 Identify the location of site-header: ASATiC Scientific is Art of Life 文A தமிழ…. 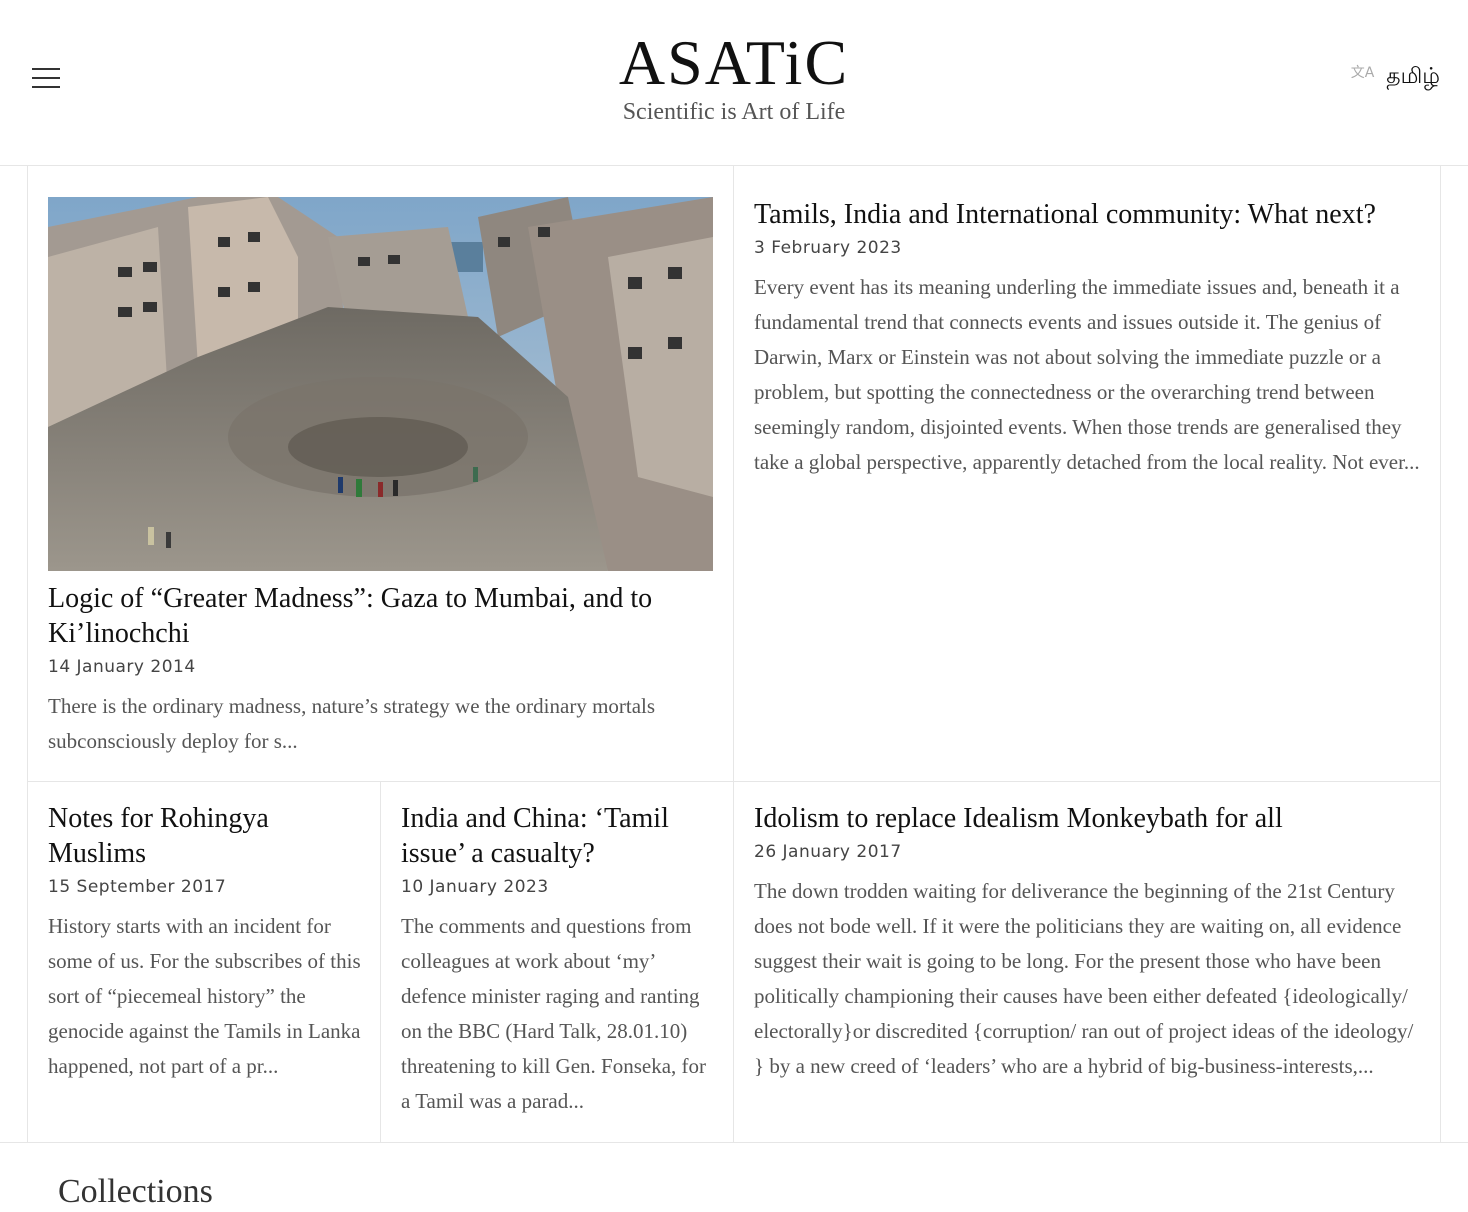
(734, 83).